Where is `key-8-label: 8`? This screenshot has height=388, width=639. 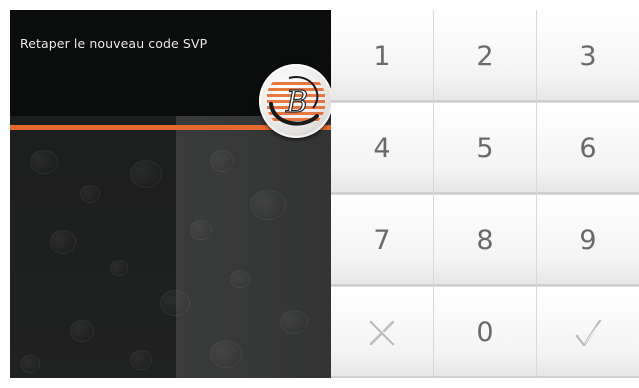
key-8-label: 8 is located at coordinates (485, 240).